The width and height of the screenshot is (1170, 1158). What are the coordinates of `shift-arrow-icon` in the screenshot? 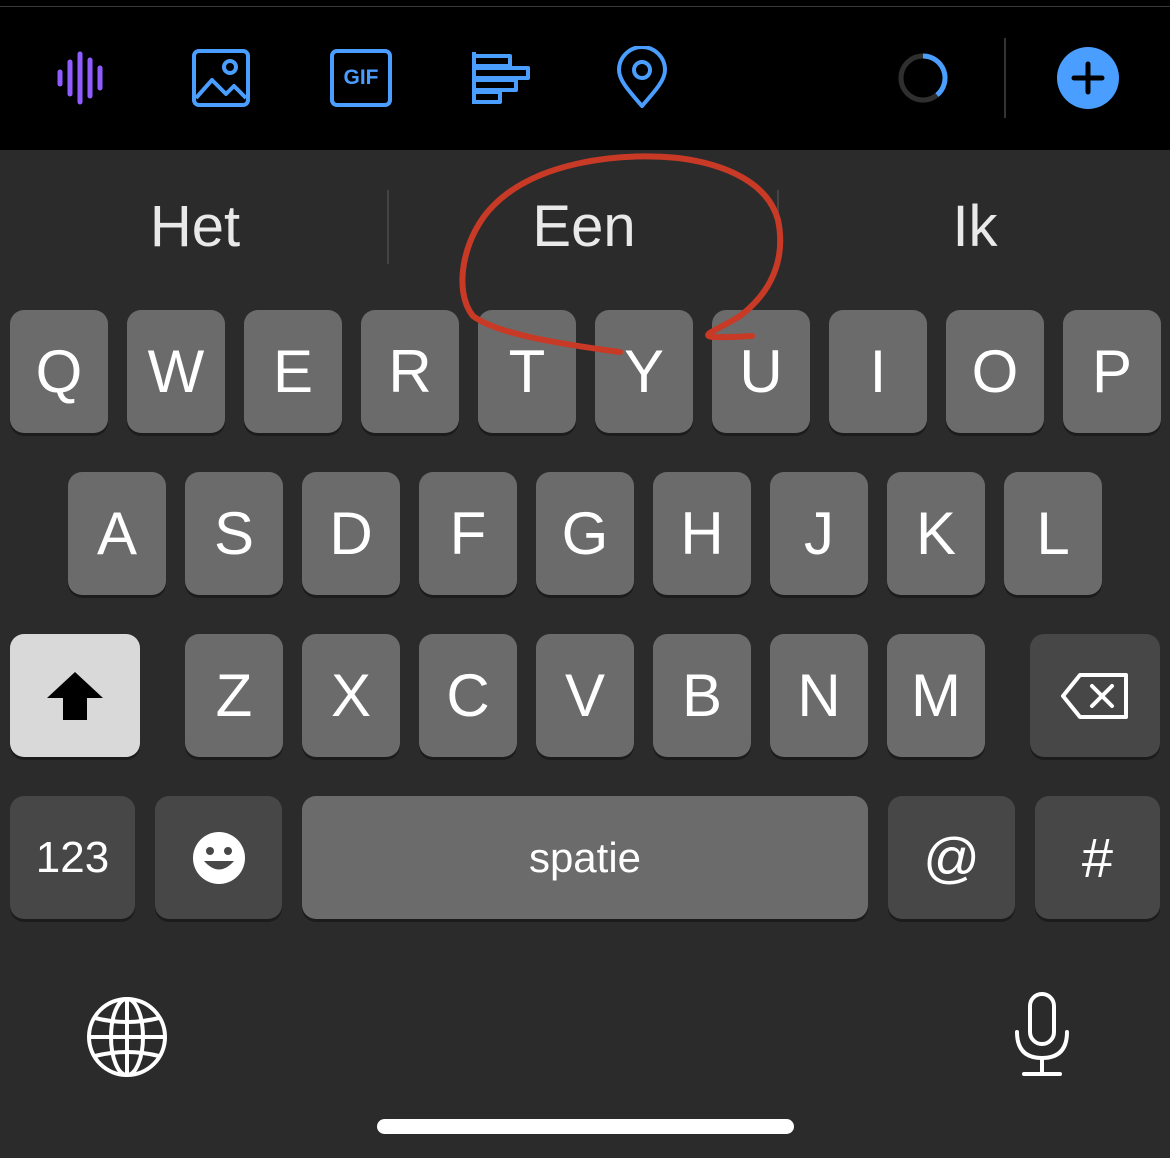 It's located at (75, 695).